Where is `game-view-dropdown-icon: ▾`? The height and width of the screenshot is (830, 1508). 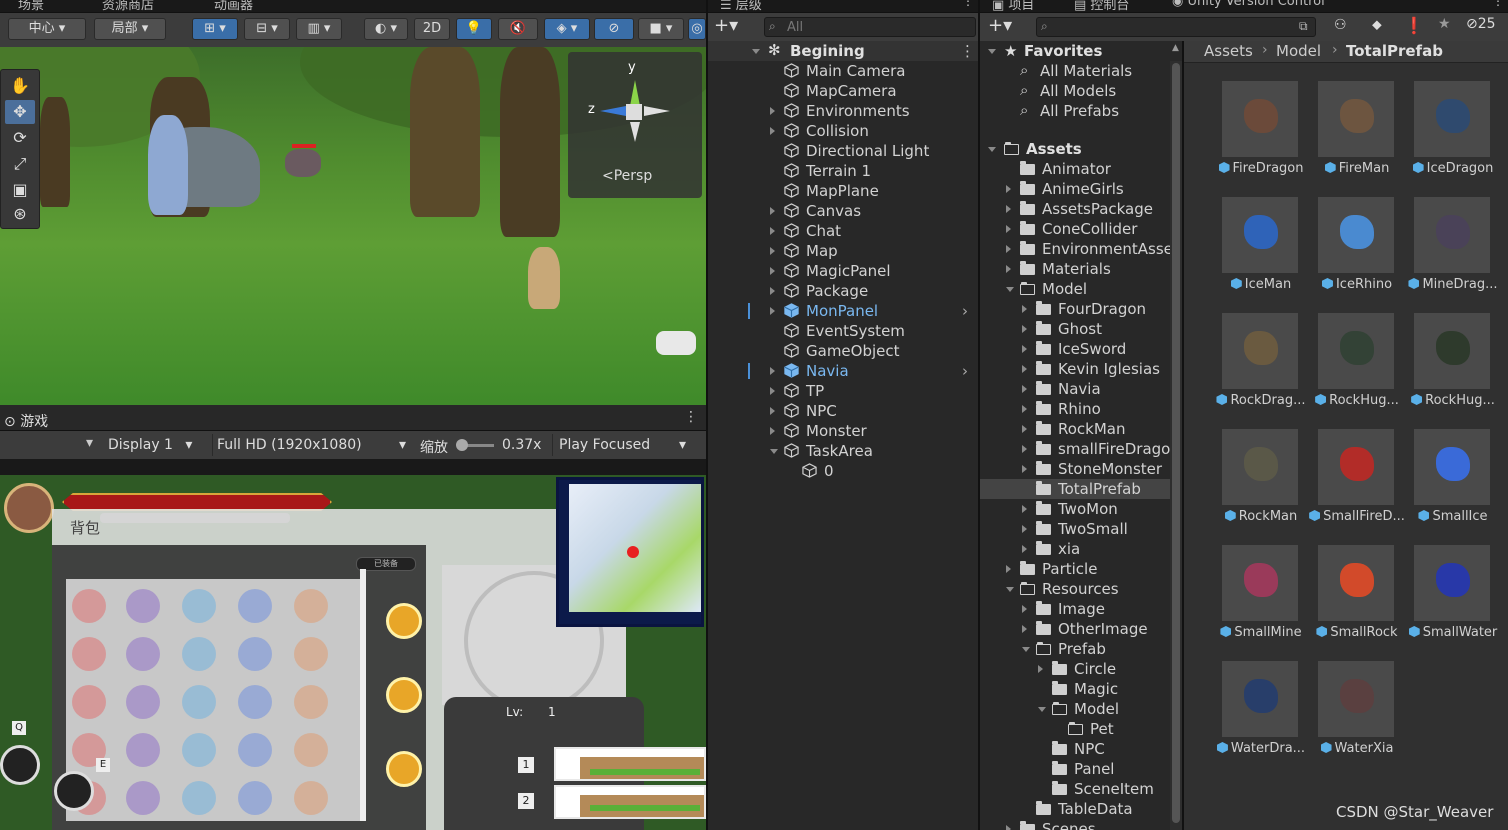
game-view-dropdown-icon: ▾ is located at coordinates (89, 443).